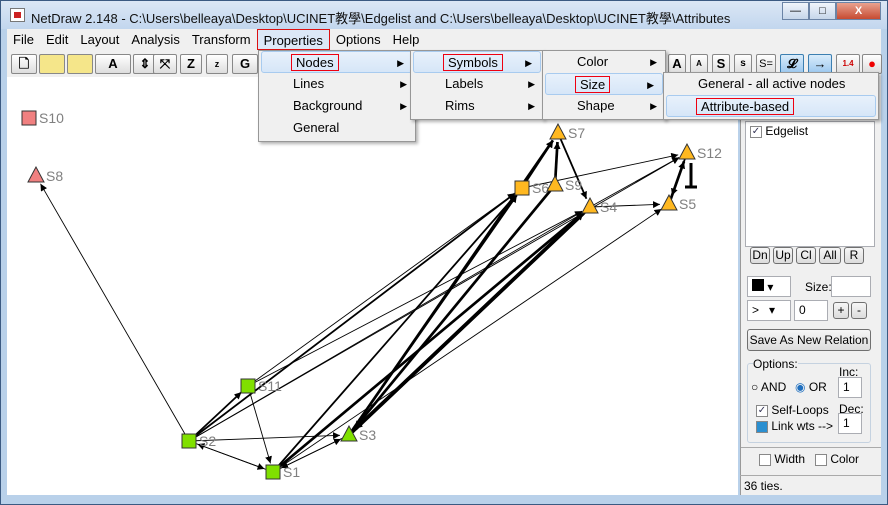  Describe the element at coordinates (217, 64) in the screenshot. I see `zoom-out-button: z` at that location.